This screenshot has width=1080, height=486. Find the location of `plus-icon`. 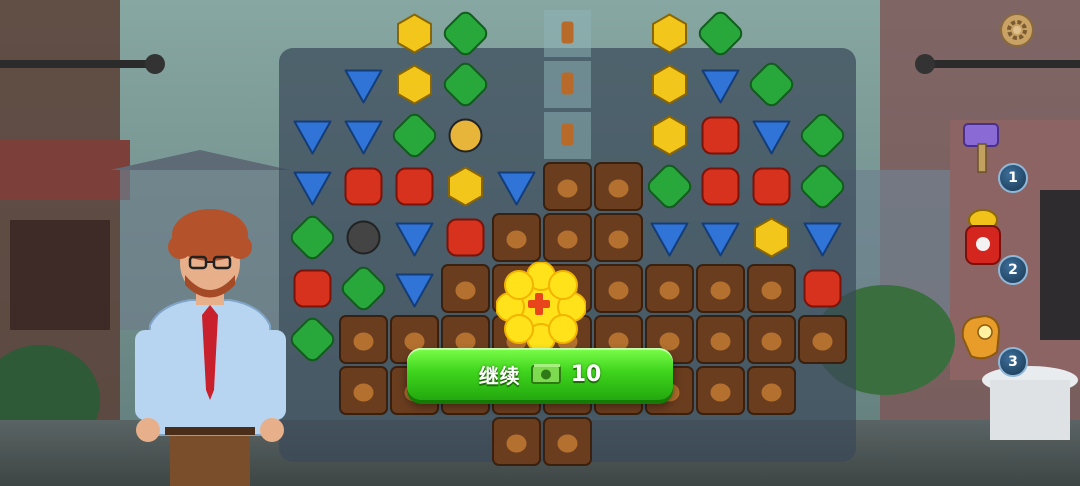

plus-icon is located at coordinates (541, 307).